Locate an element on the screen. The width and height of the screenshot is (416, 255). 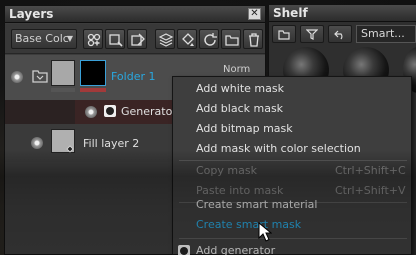
fill-button is located at coordinates (187, 39).